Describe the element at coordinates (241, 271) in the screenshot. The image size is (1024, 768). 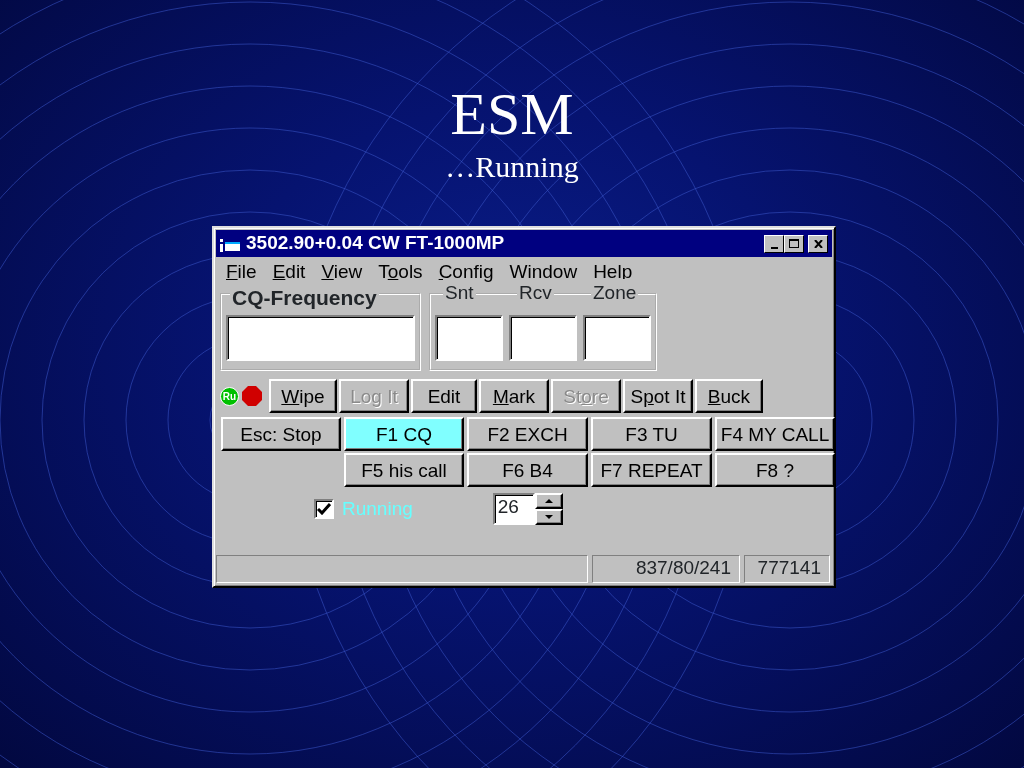
I see `menu-item: File` at that location.